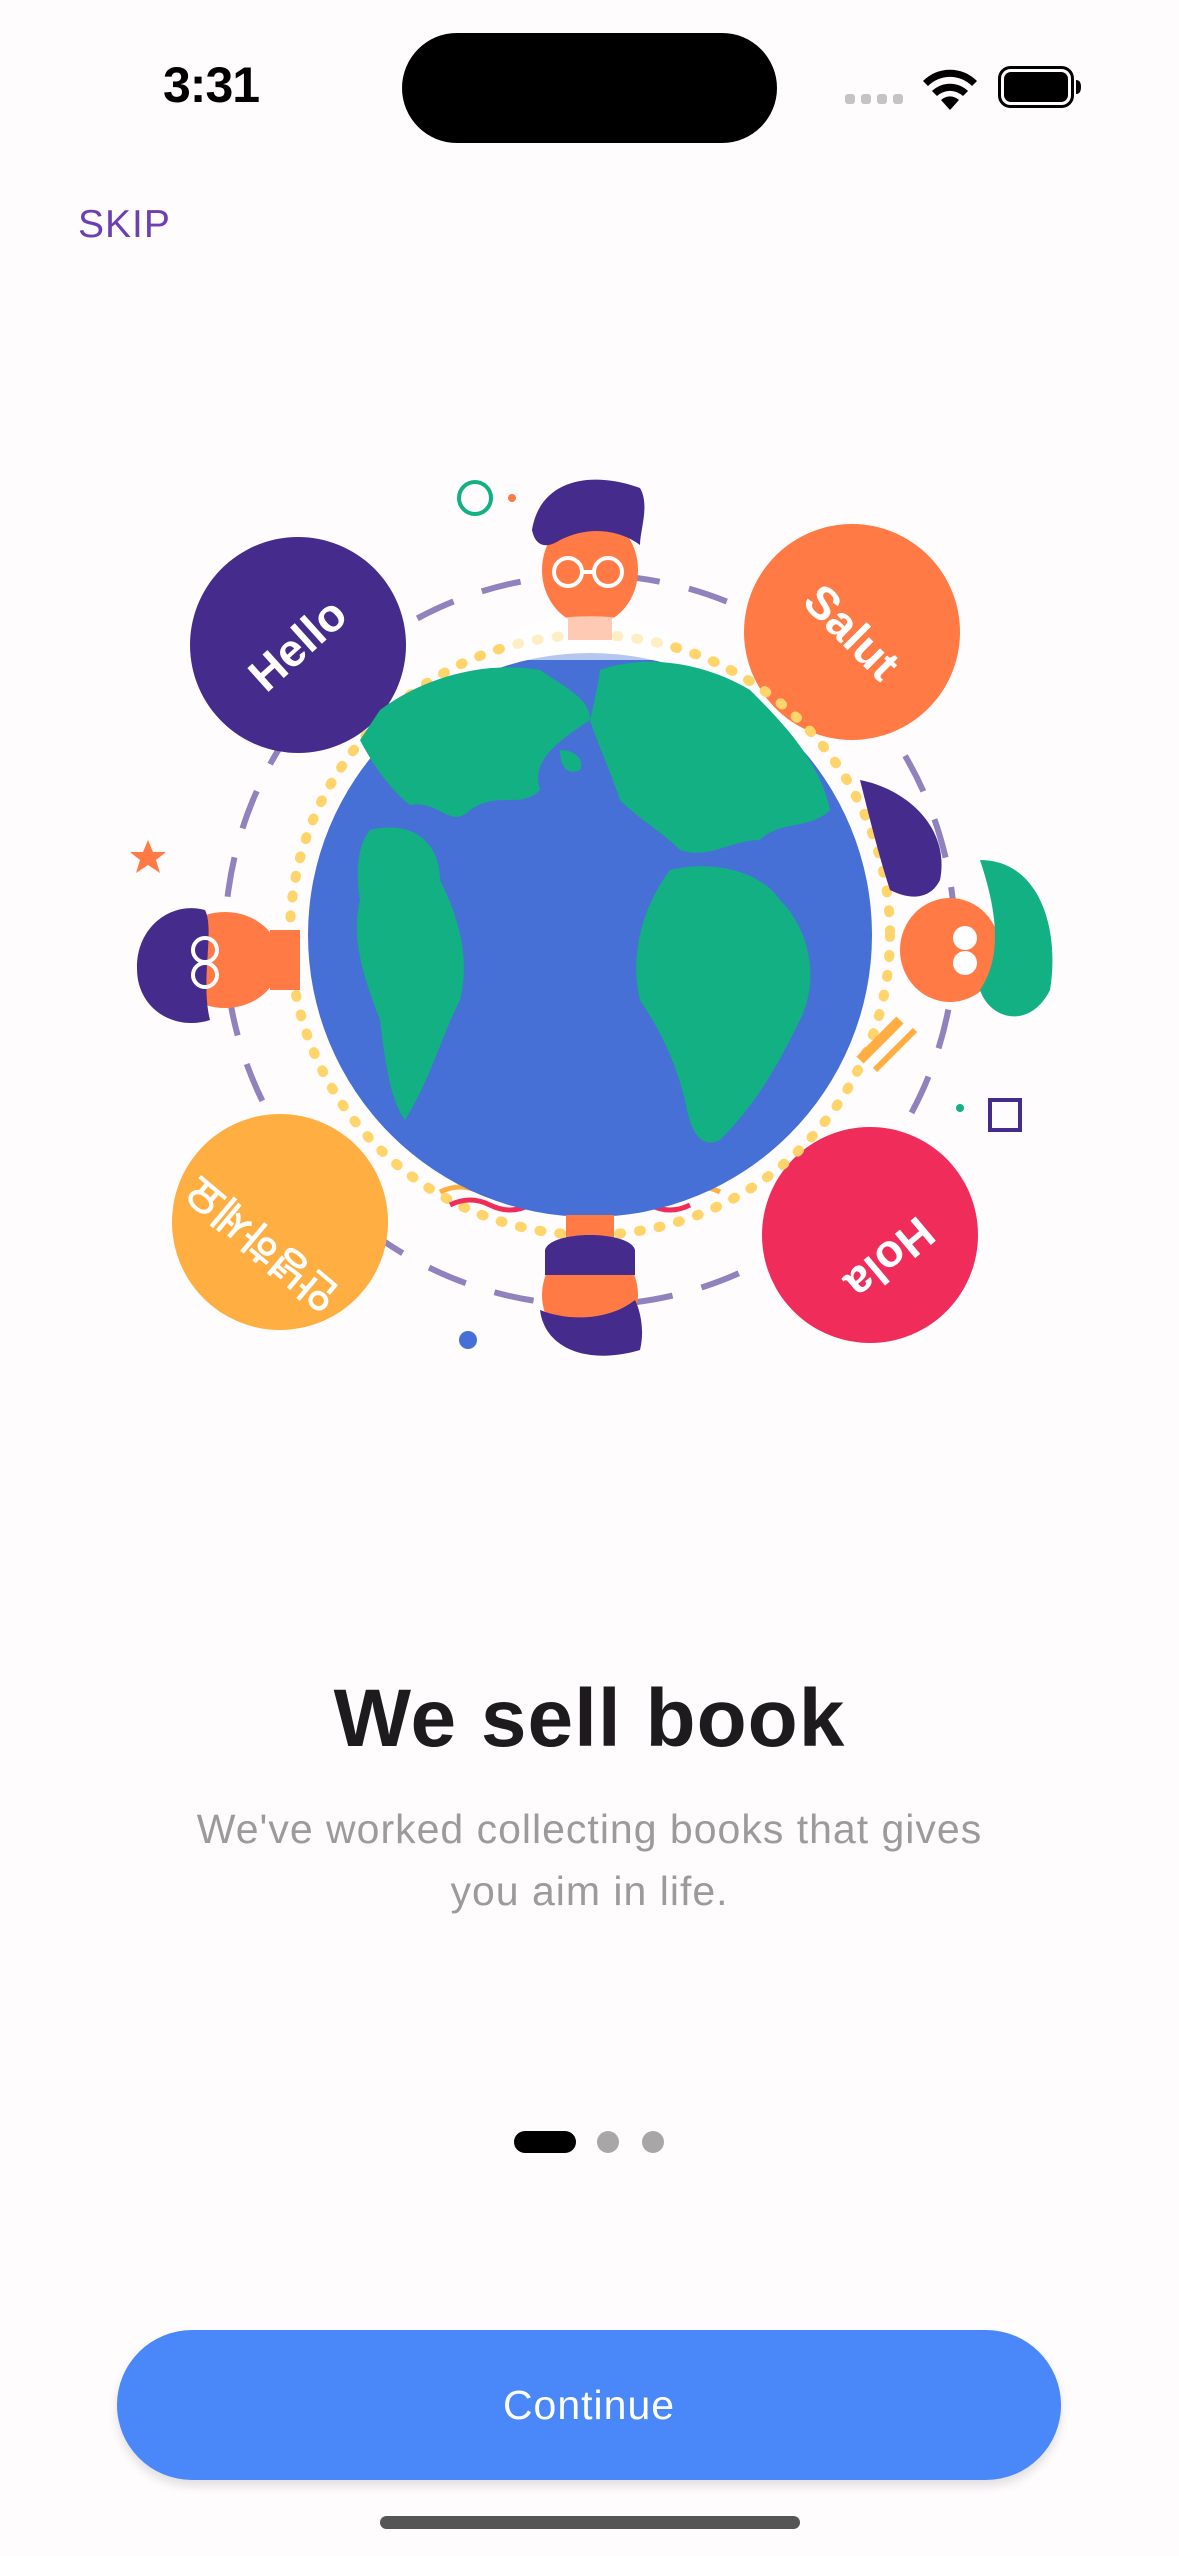 Image resolution: width=1179 pixels, height=2556 pixels. Describe the element at coordinates (589, 1718) in the screenshot. I see `onboarding-title: We sell book` at that location.